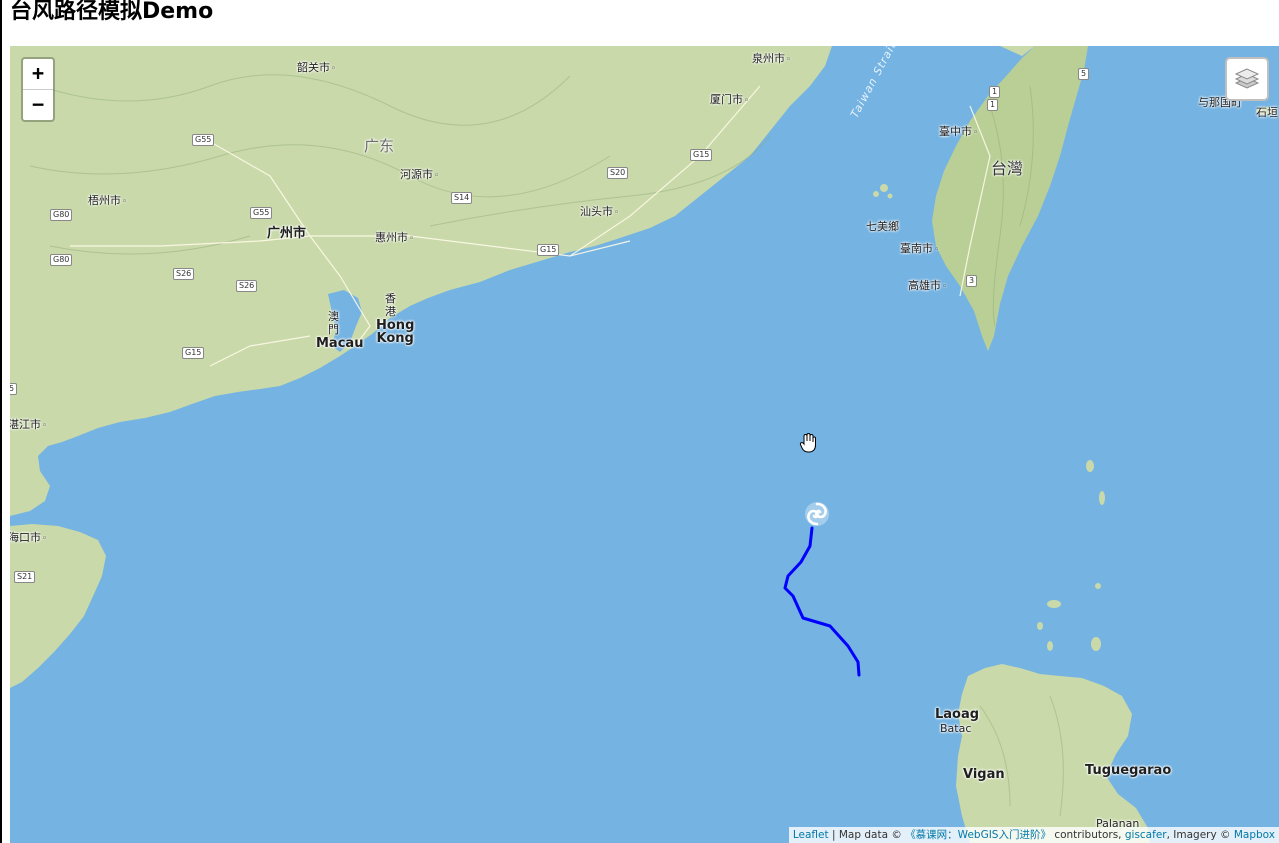 Image resolution: width=1279 pixels, height=843 pixels. What do you see at coordinates (38, 104) in the screenshot?
I see `zoom-out-button: −` at bounding box center [38, 104].